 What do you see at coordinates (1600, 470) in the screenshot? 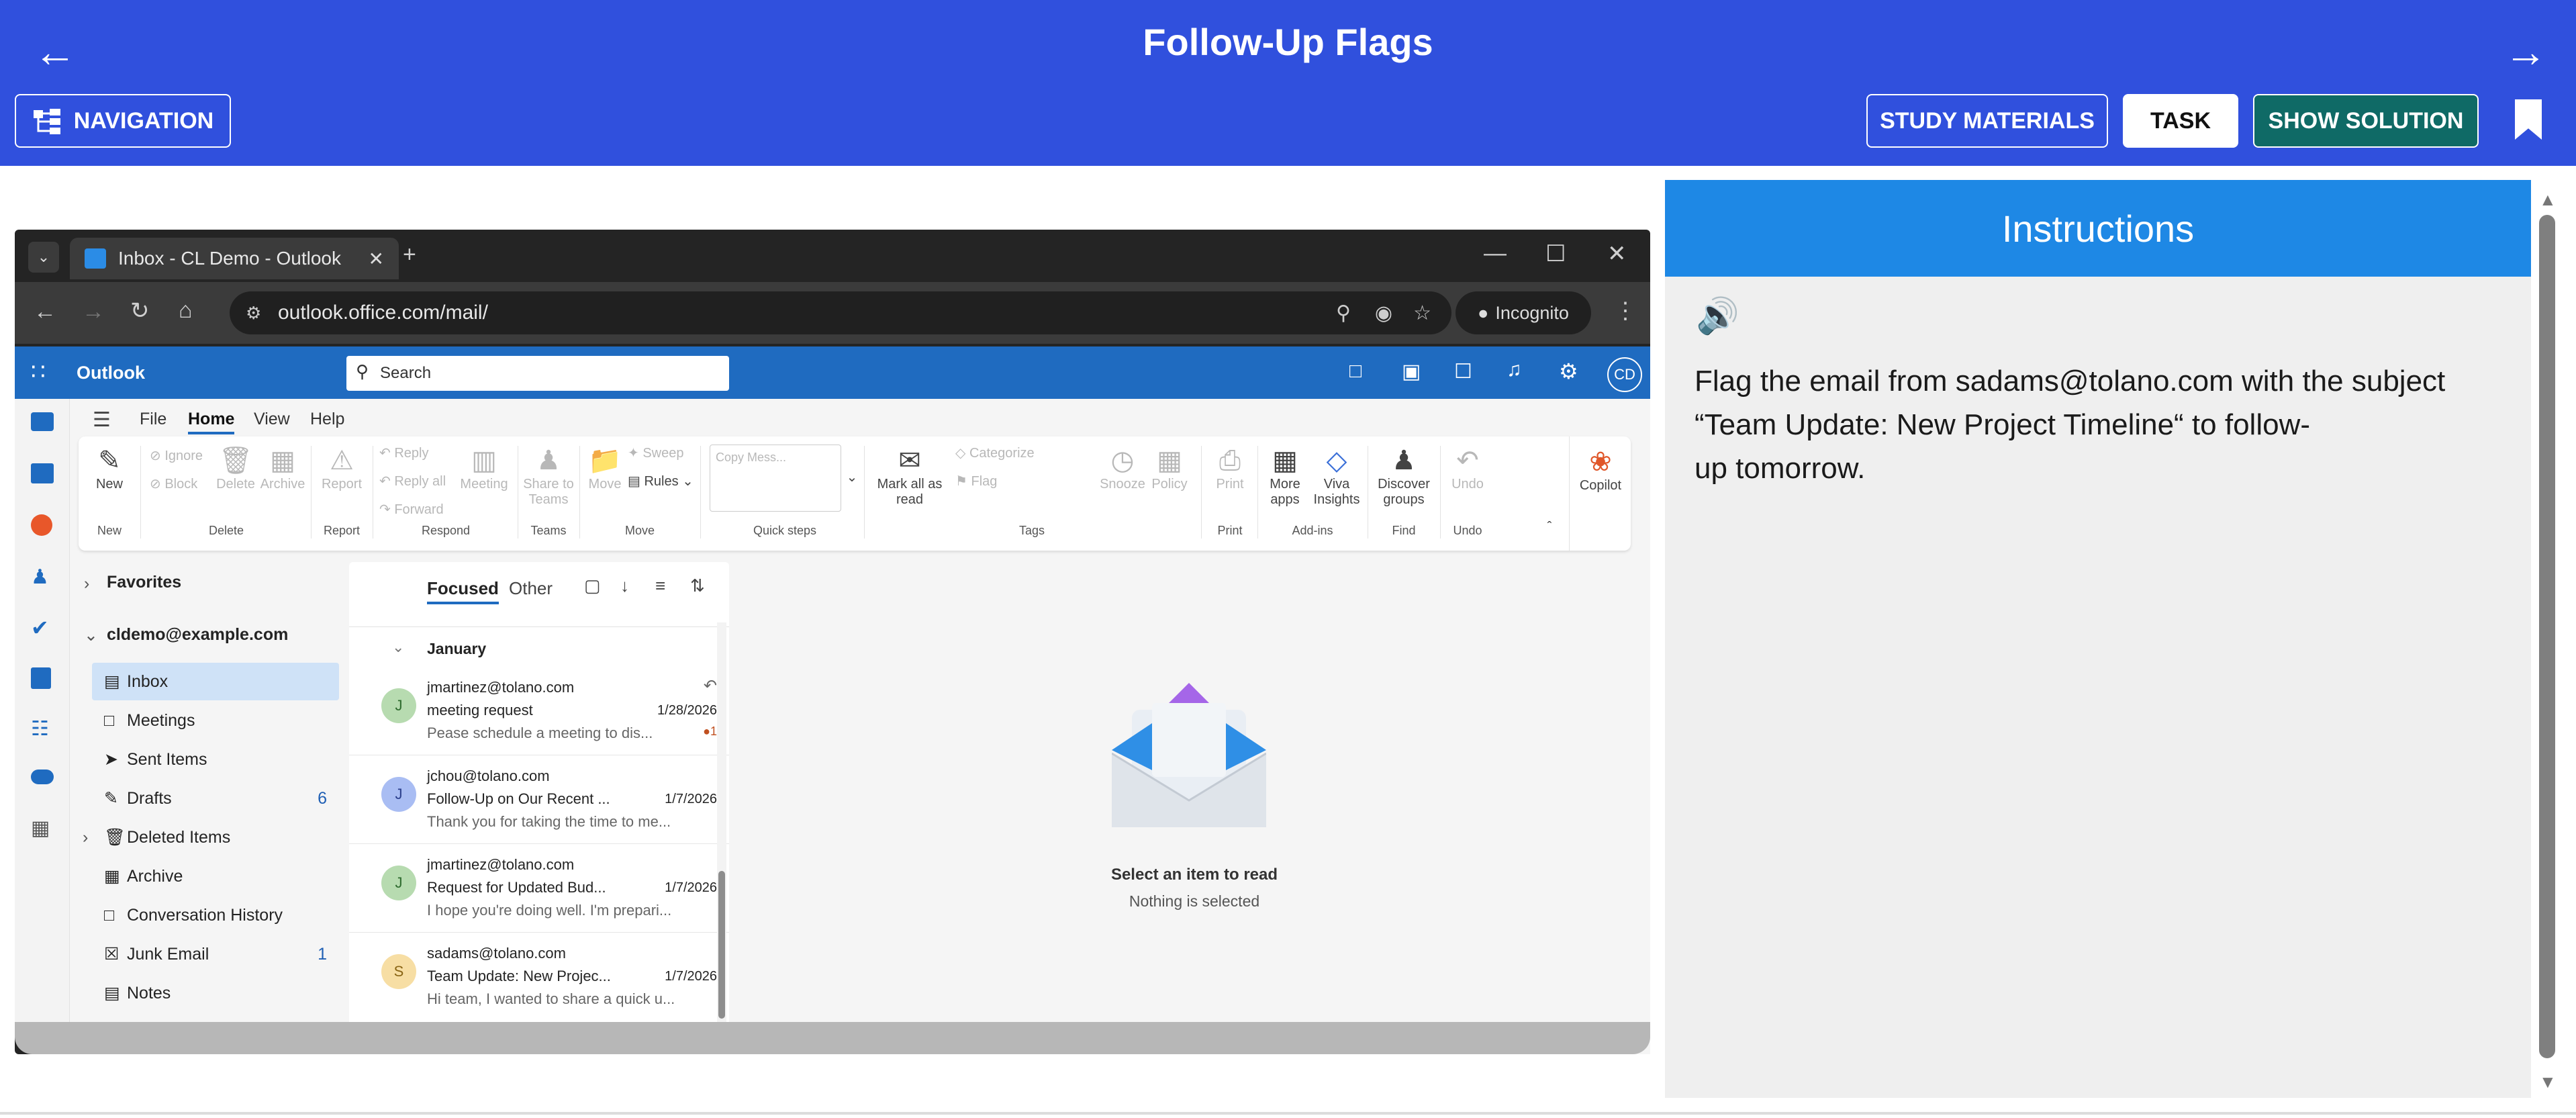
I see `copilot-button: ❀ Copilot` at bounding box center [1600, 470].